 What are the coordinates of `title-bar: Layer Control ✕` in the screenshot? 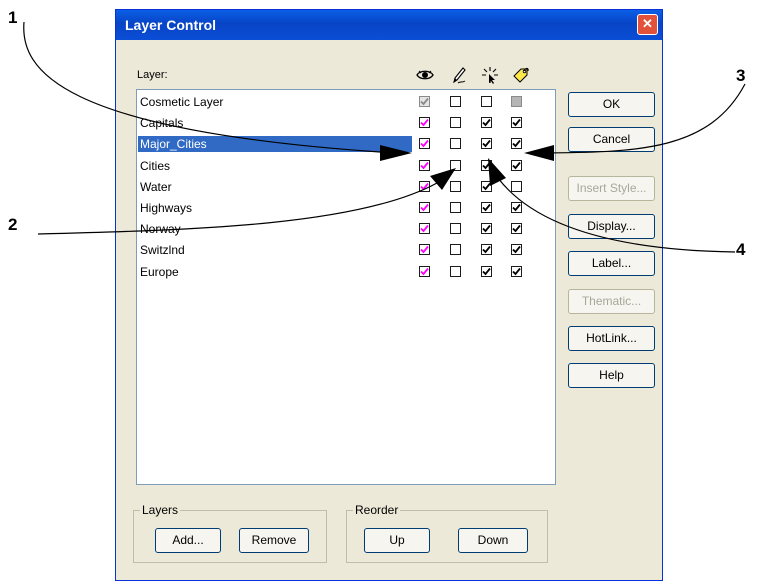 It's located at (389, 25).